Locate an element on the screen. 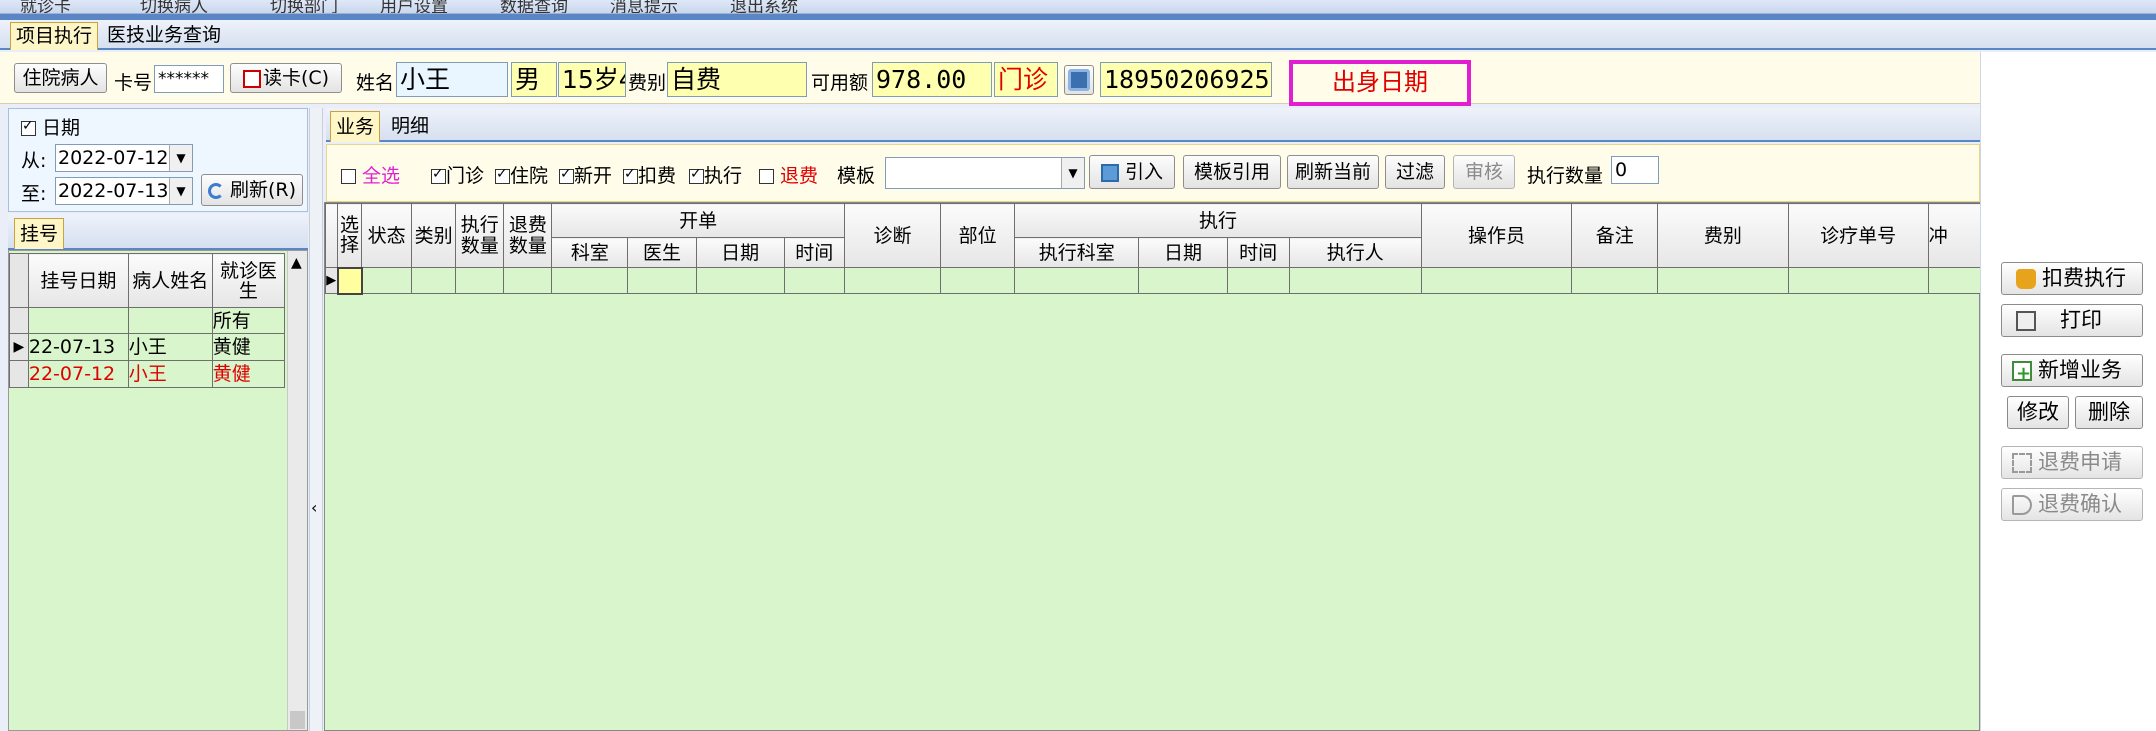  read-card-button: 读卡(C) is located at coordinates (286, 78).